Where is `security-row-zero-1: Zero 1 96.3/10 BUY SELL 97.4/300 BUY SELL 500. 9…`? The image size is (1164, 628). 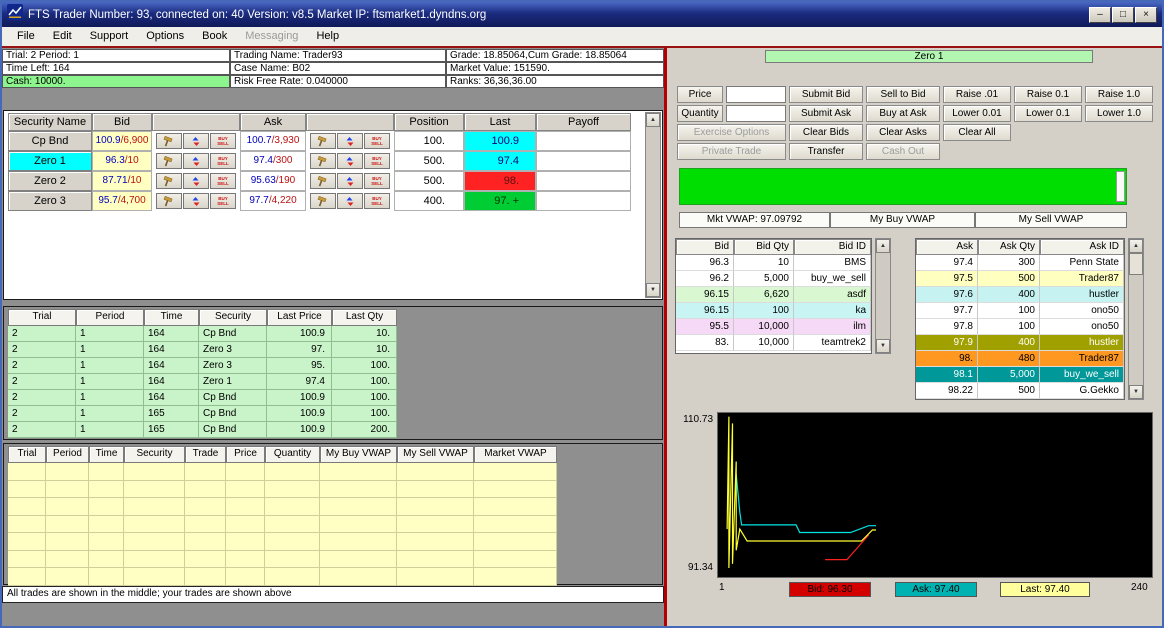 security-row-zero-1: Zero 1 96.3/10 BUY SELL 97.4/300 BUY SELL 500. 9… is located at coordinates (319, 161).